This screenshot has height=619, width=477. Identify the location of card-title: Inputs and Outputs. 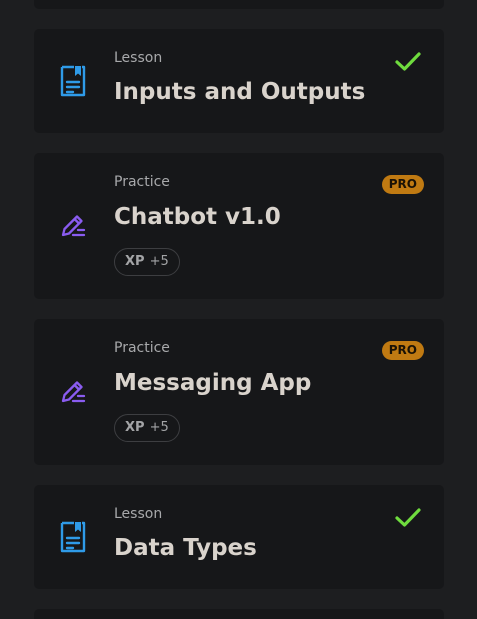
(240, 92).